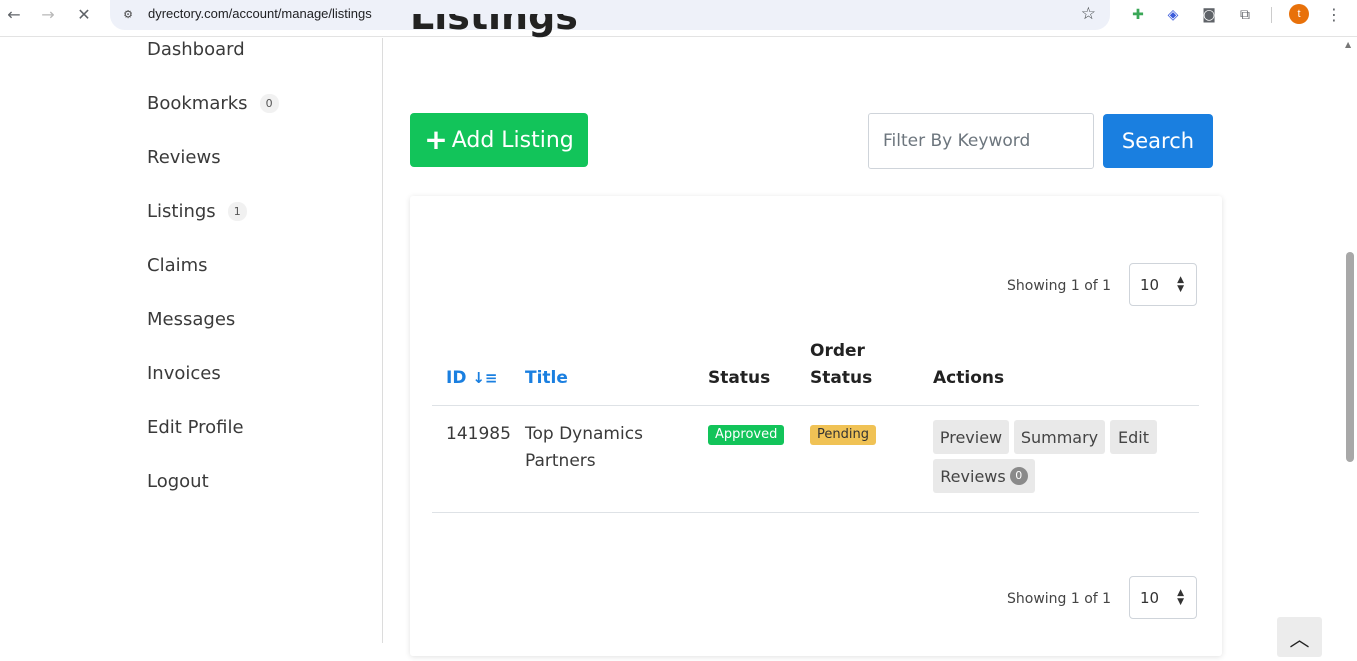 Image resolution: width=1357 pixels, height=661 pixels. I want to click on camera-icon: ◙, so click(1209, 15).